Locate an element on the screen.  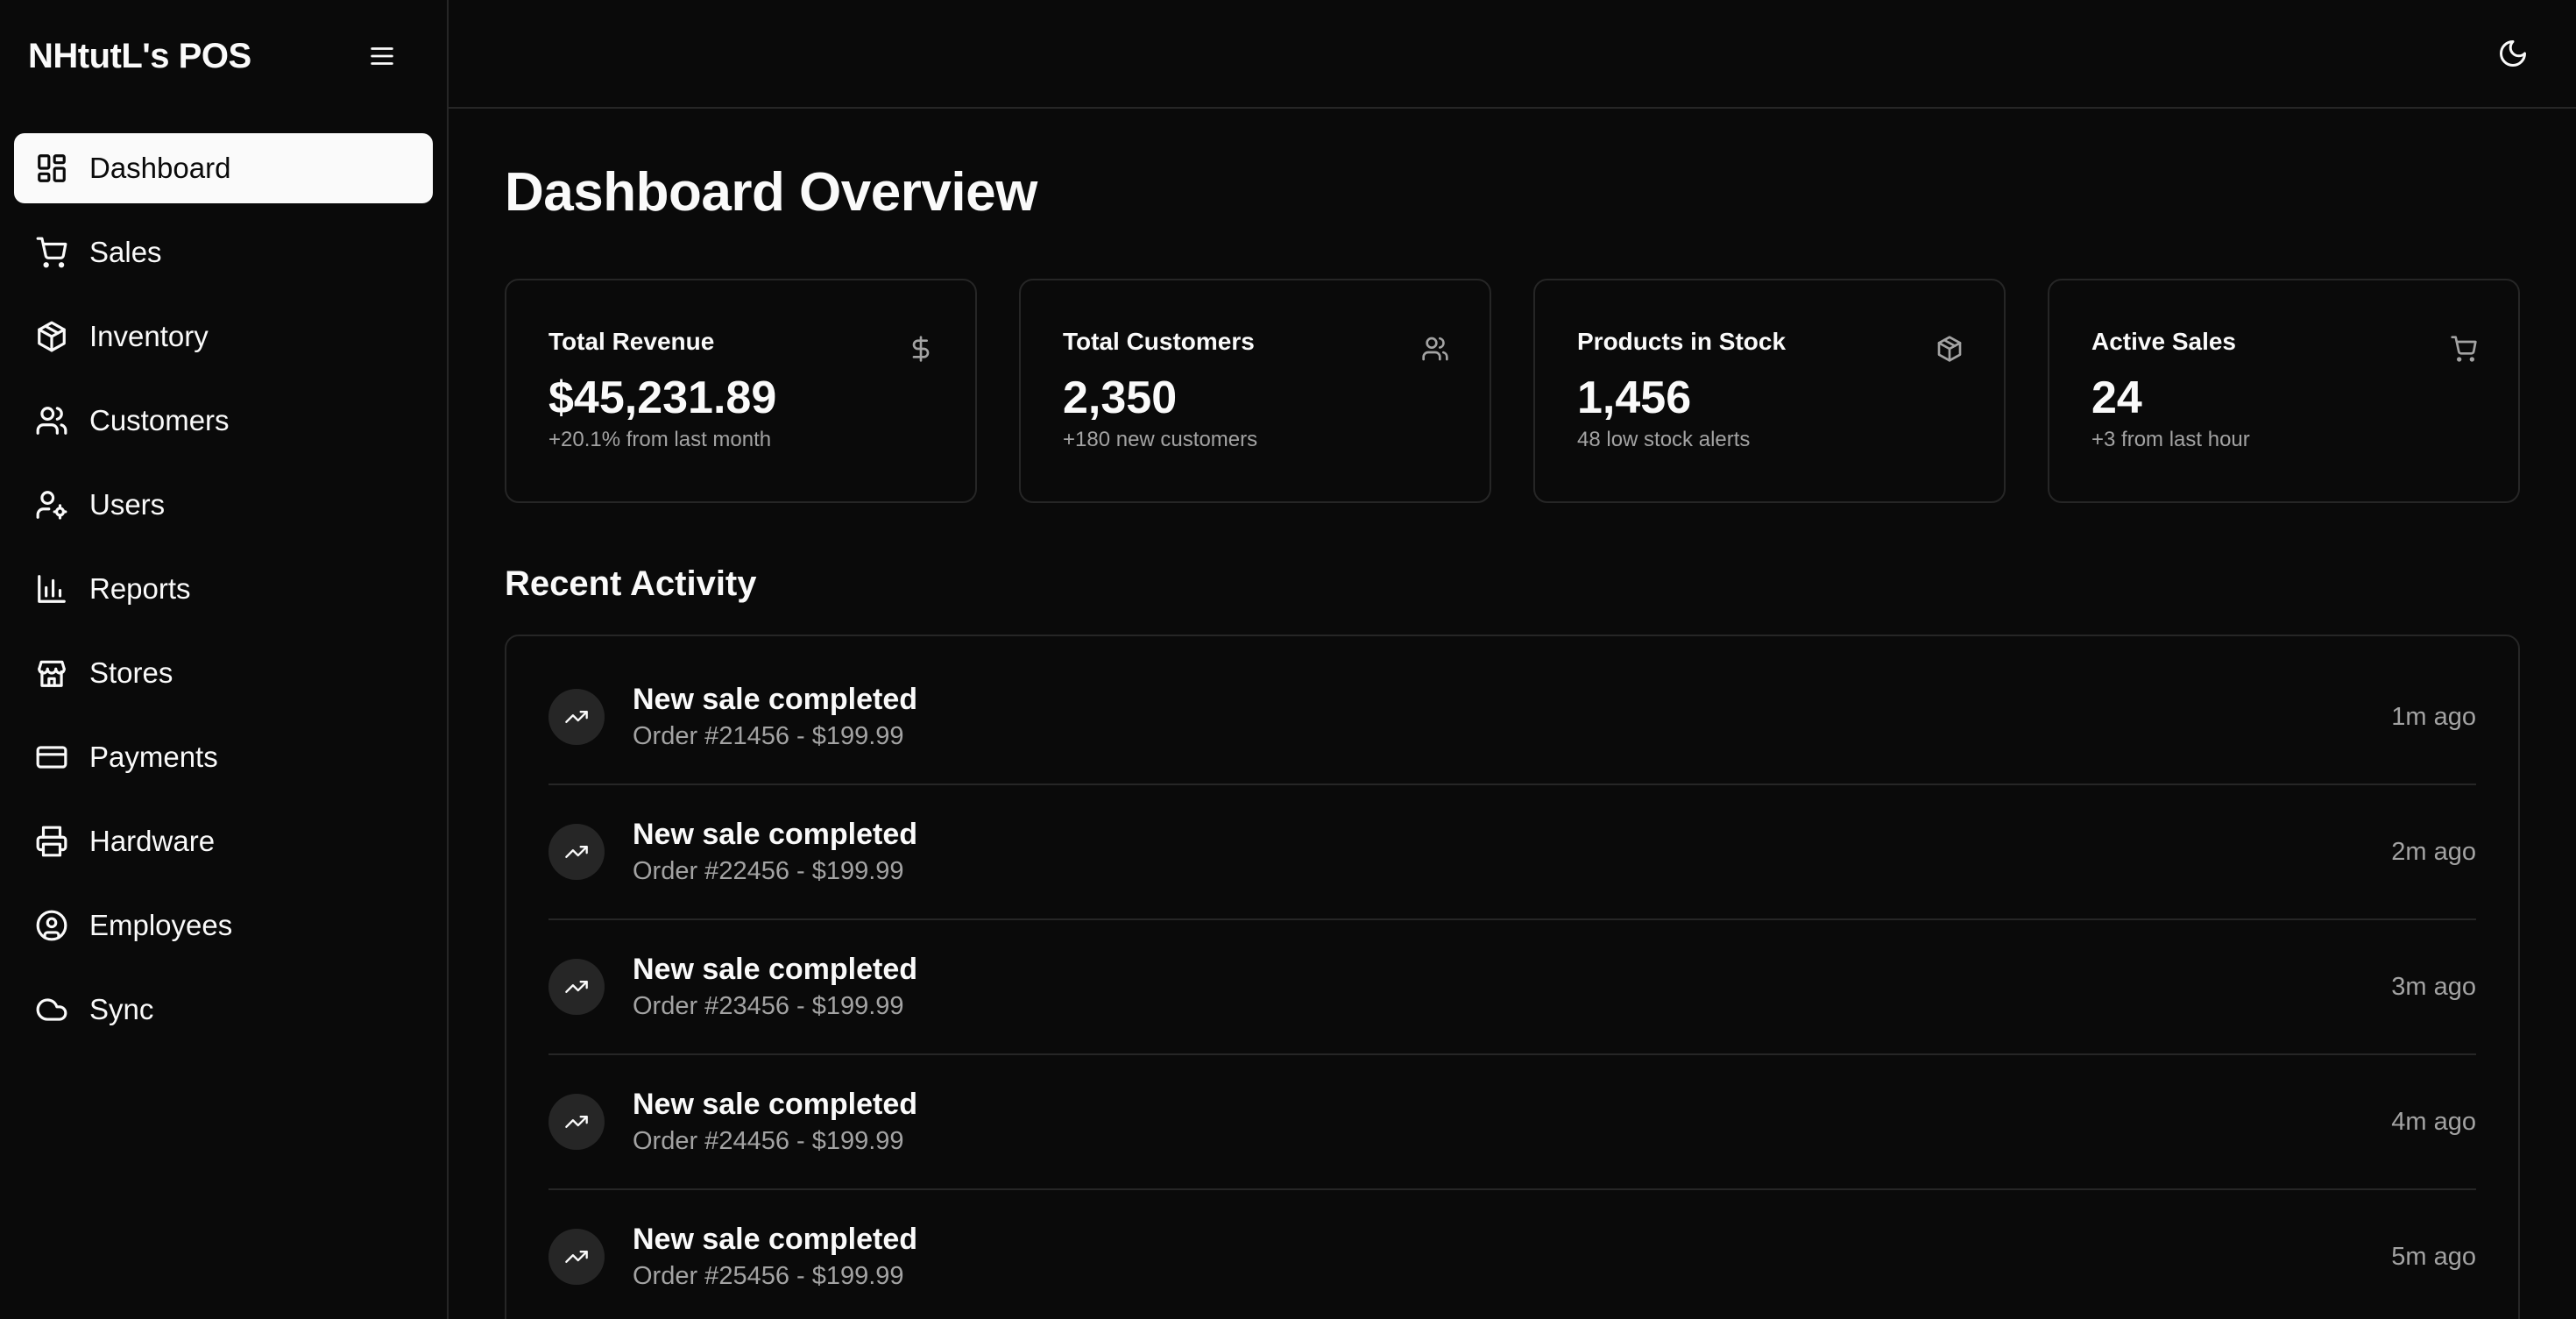
sidebar-item-customers: Customers is located at coordinates (223, 421).